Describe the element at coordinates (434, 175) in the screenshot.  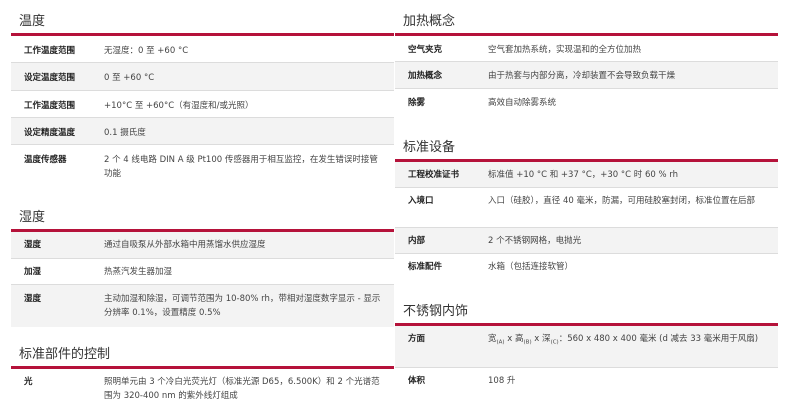
I see `spec-key: 工程校准证书` at that location.